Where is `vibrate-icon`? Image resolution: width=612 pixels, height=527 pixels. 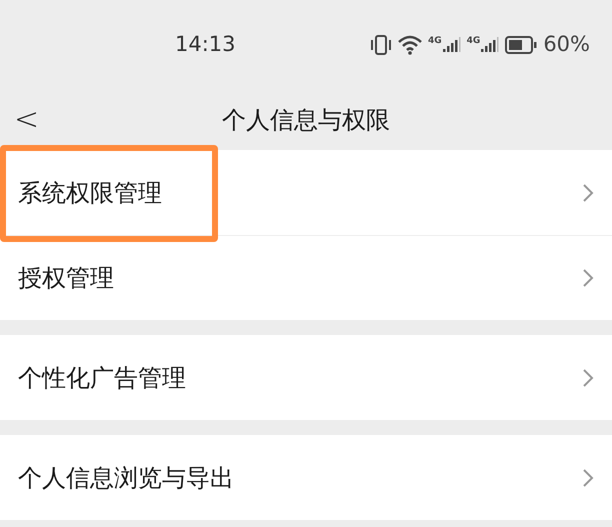
vibrate-icon is located at coordinates (381, 45).